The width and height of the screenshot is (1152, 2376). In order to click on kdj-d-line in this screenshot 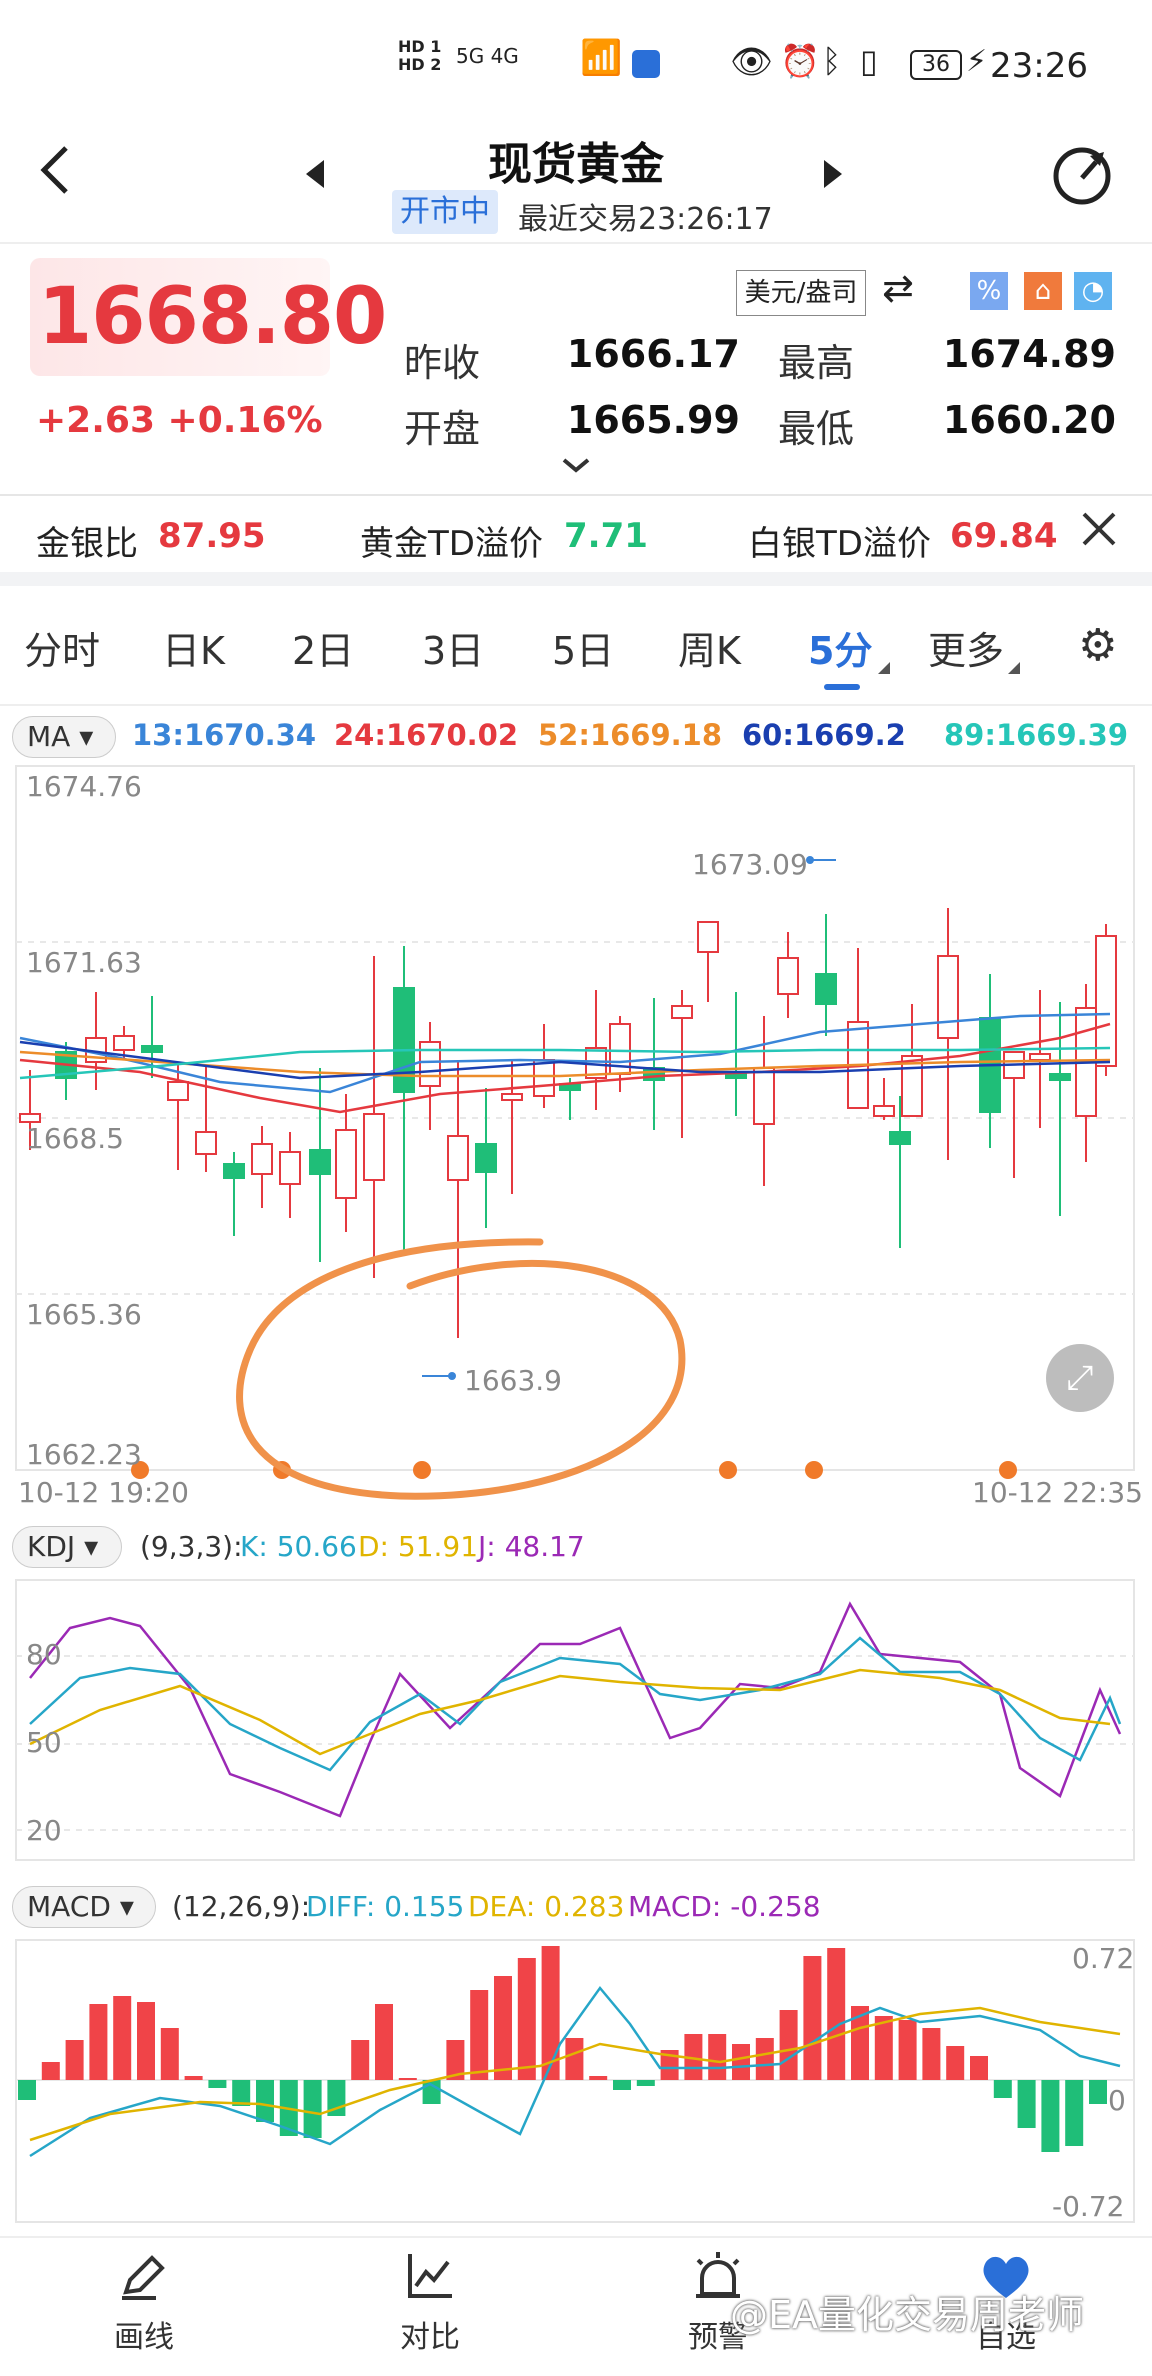, I will do `click(570, 1712)`.